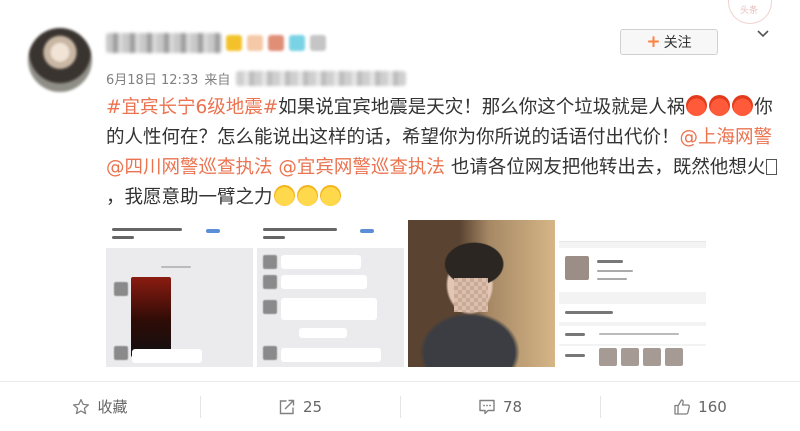 This screenshot has width=800, height=431. Describe the element at coordinates (608, 167) in the screenshot. I see `content-text-3: 也请各位网友把他转出去，既然他想火` at that location.